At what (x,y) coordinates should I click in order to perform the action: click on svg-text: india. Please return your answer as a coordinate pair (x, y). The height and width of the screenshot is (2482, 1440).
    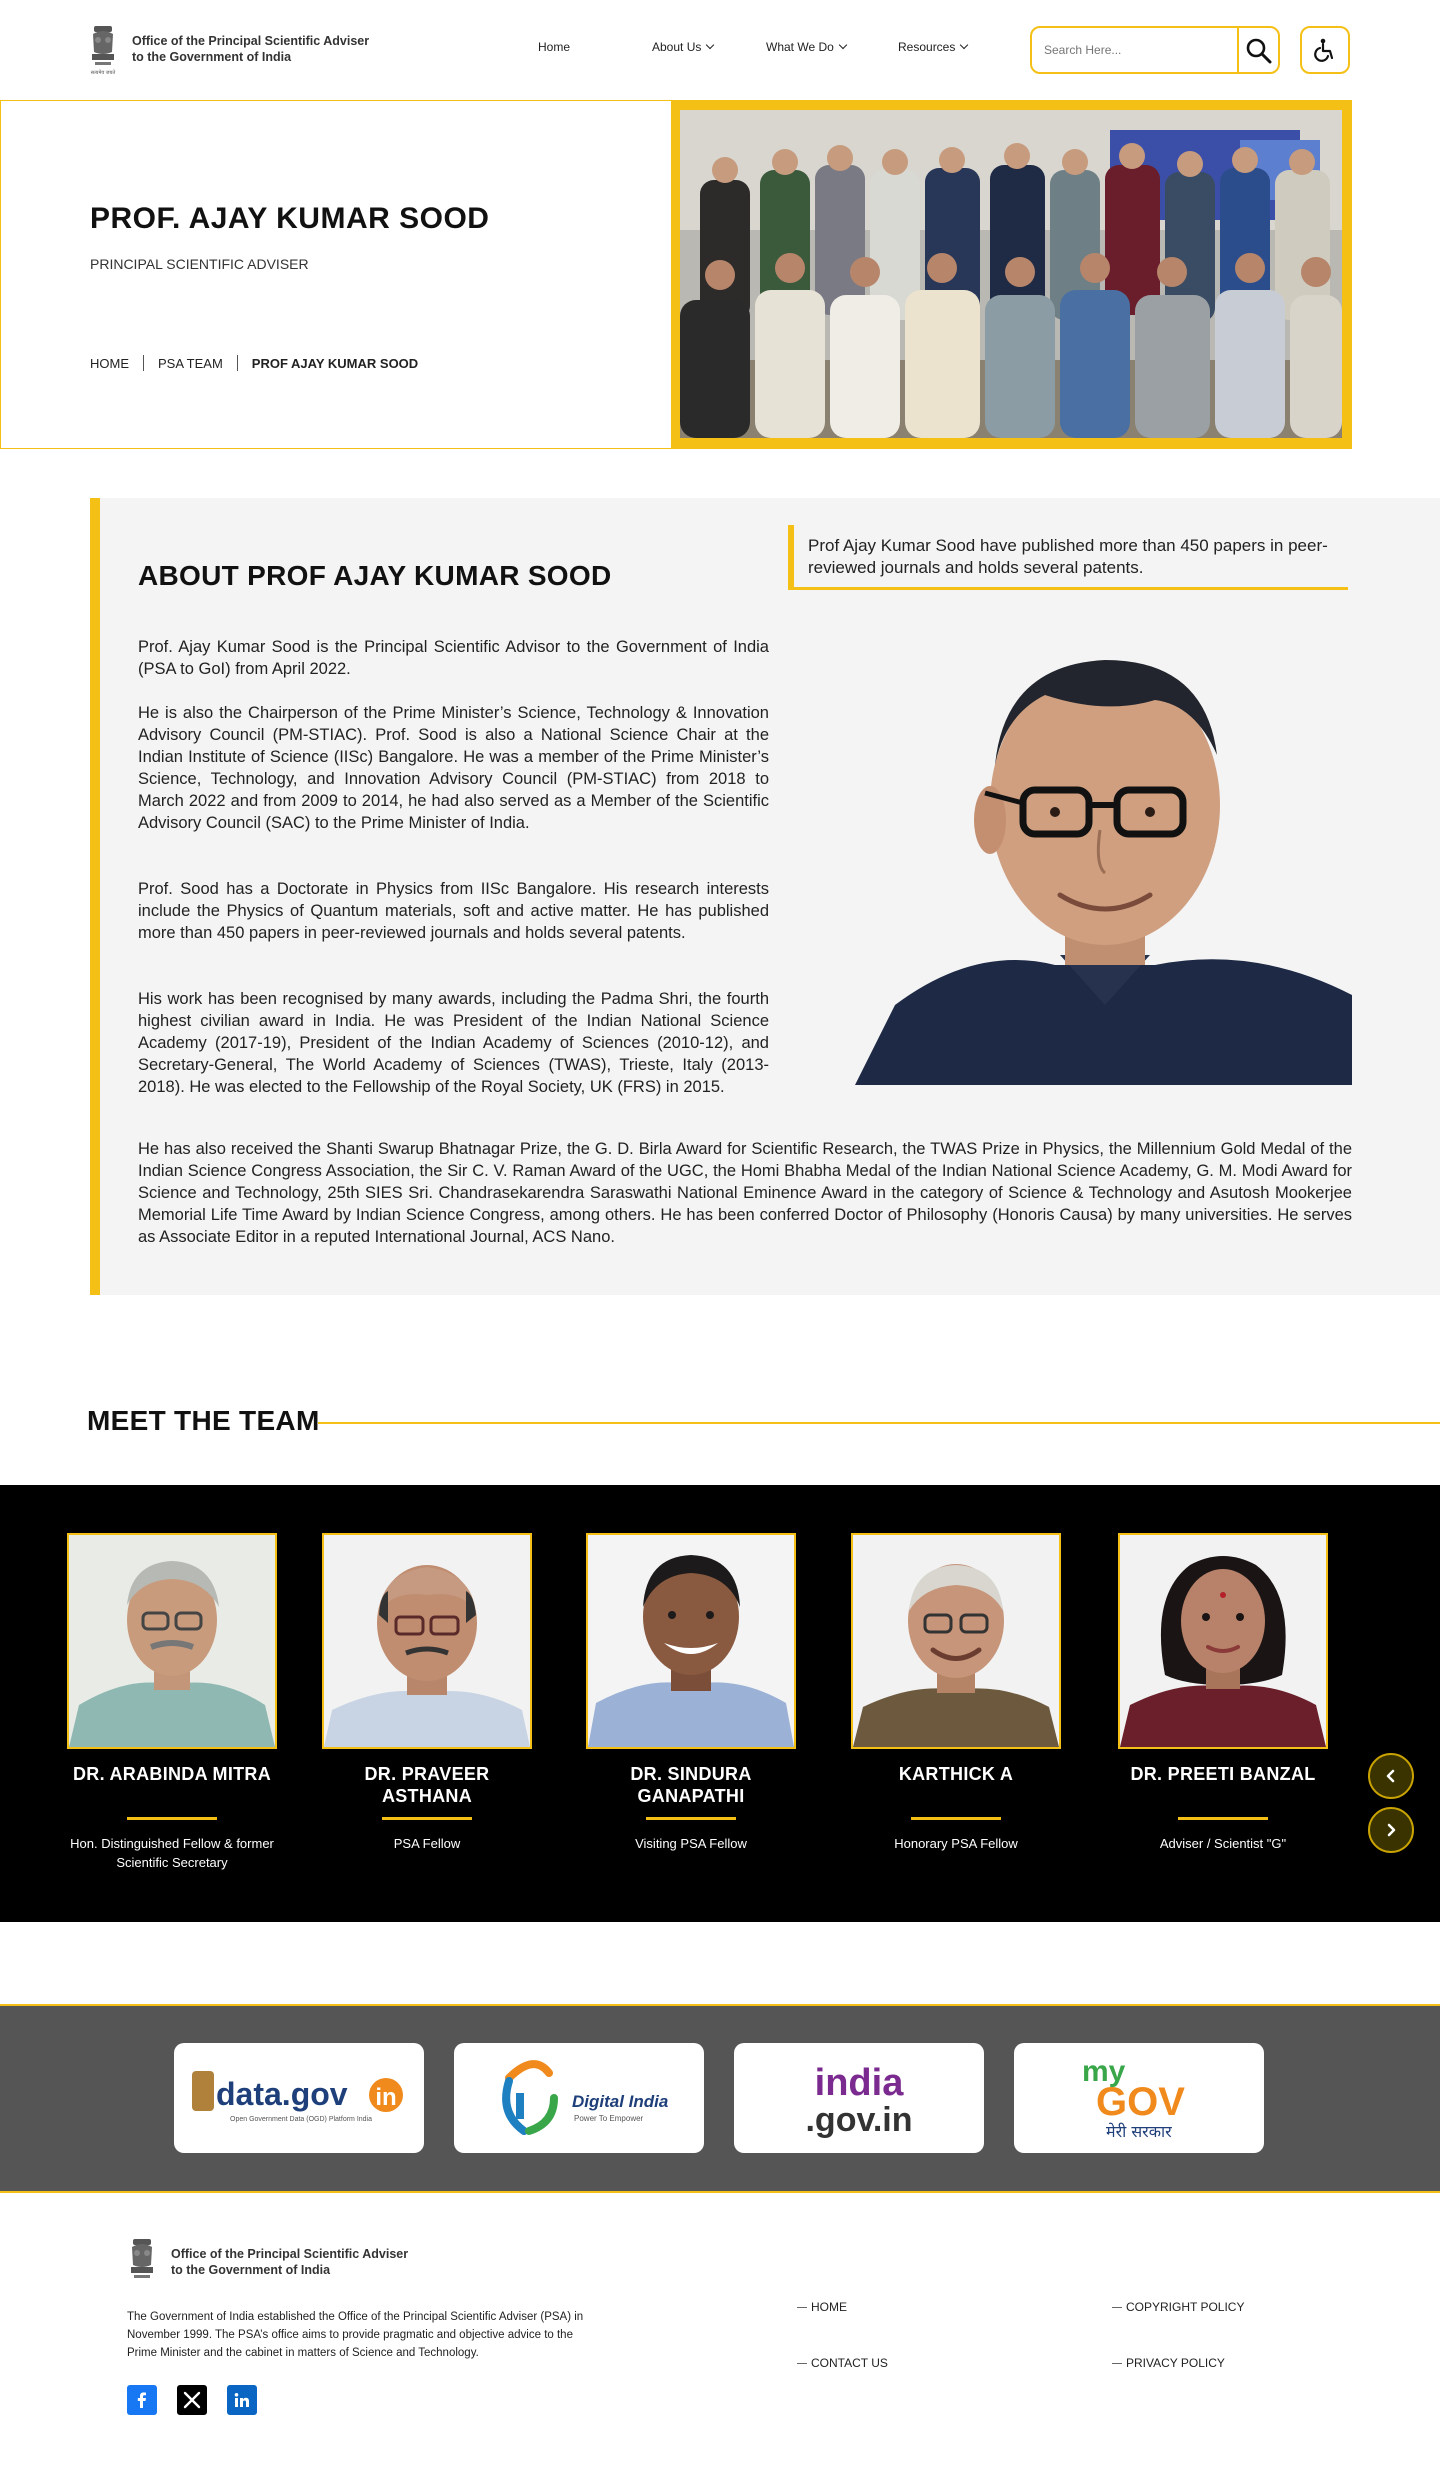
    Looking at the image, I should click on (860, 2083).